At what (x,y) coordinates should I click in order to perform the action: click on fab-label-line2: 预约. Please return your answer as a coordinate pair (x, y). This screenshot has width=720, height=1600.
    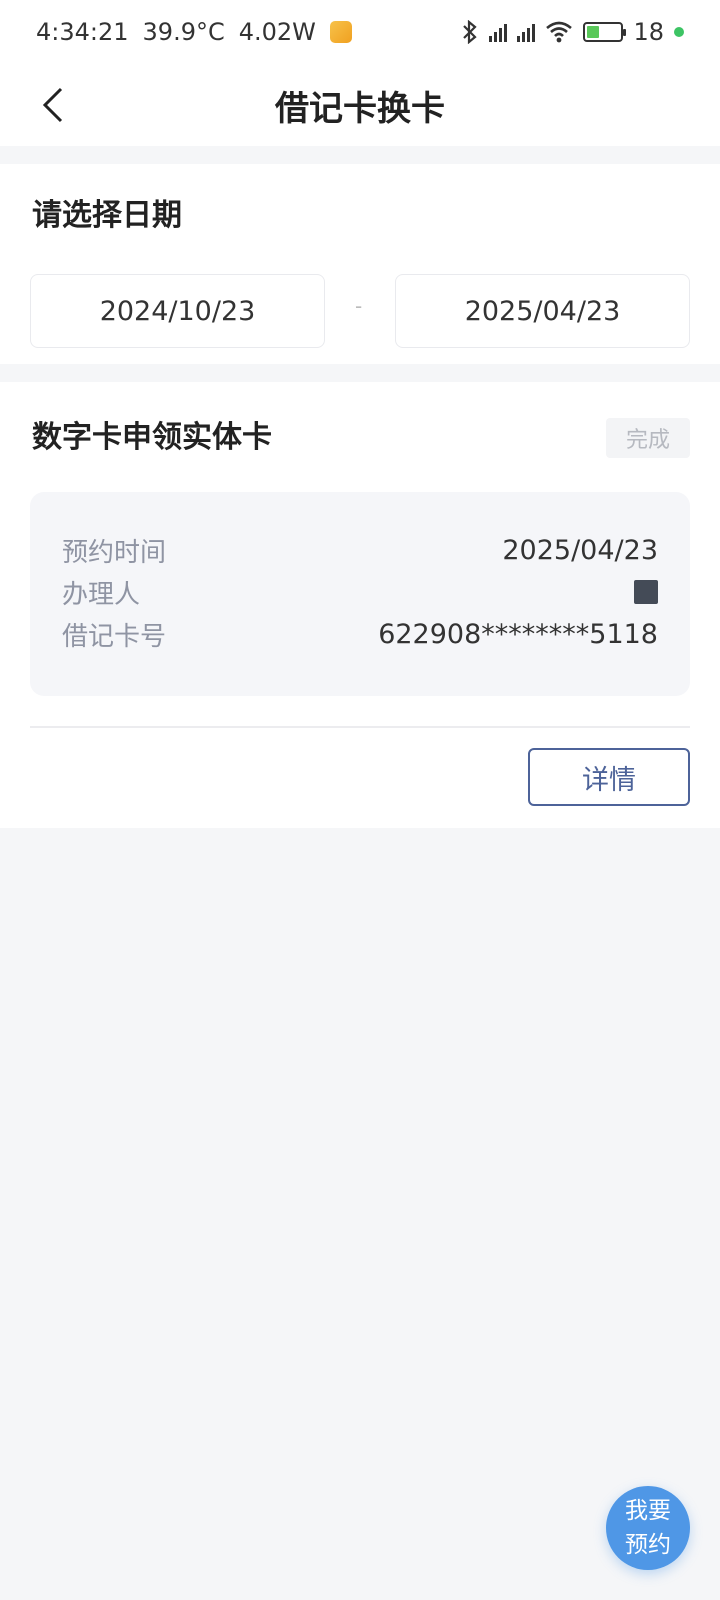
    Looking at the image, I should click on (648, 1545).